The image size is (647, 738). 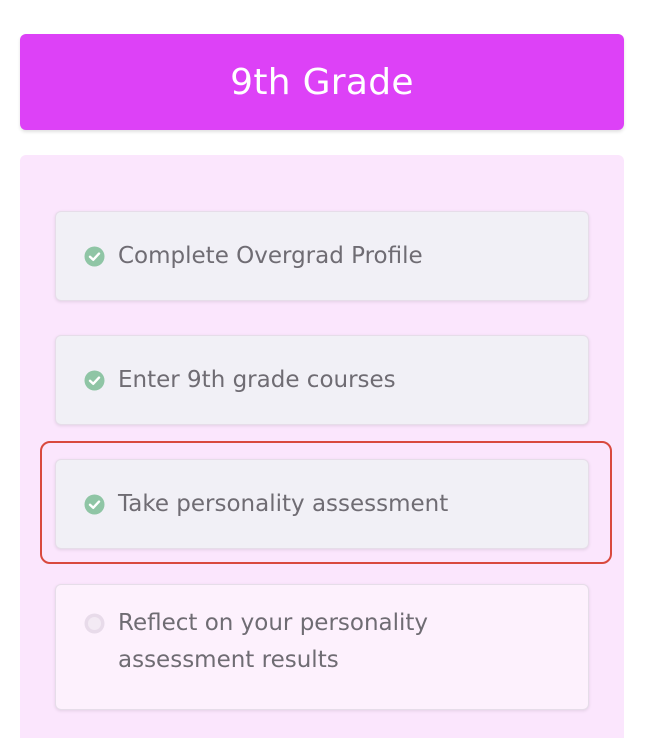 I want to click on task-complete-profile: Complete Overgrad Profile, so click(x=322, y=256).